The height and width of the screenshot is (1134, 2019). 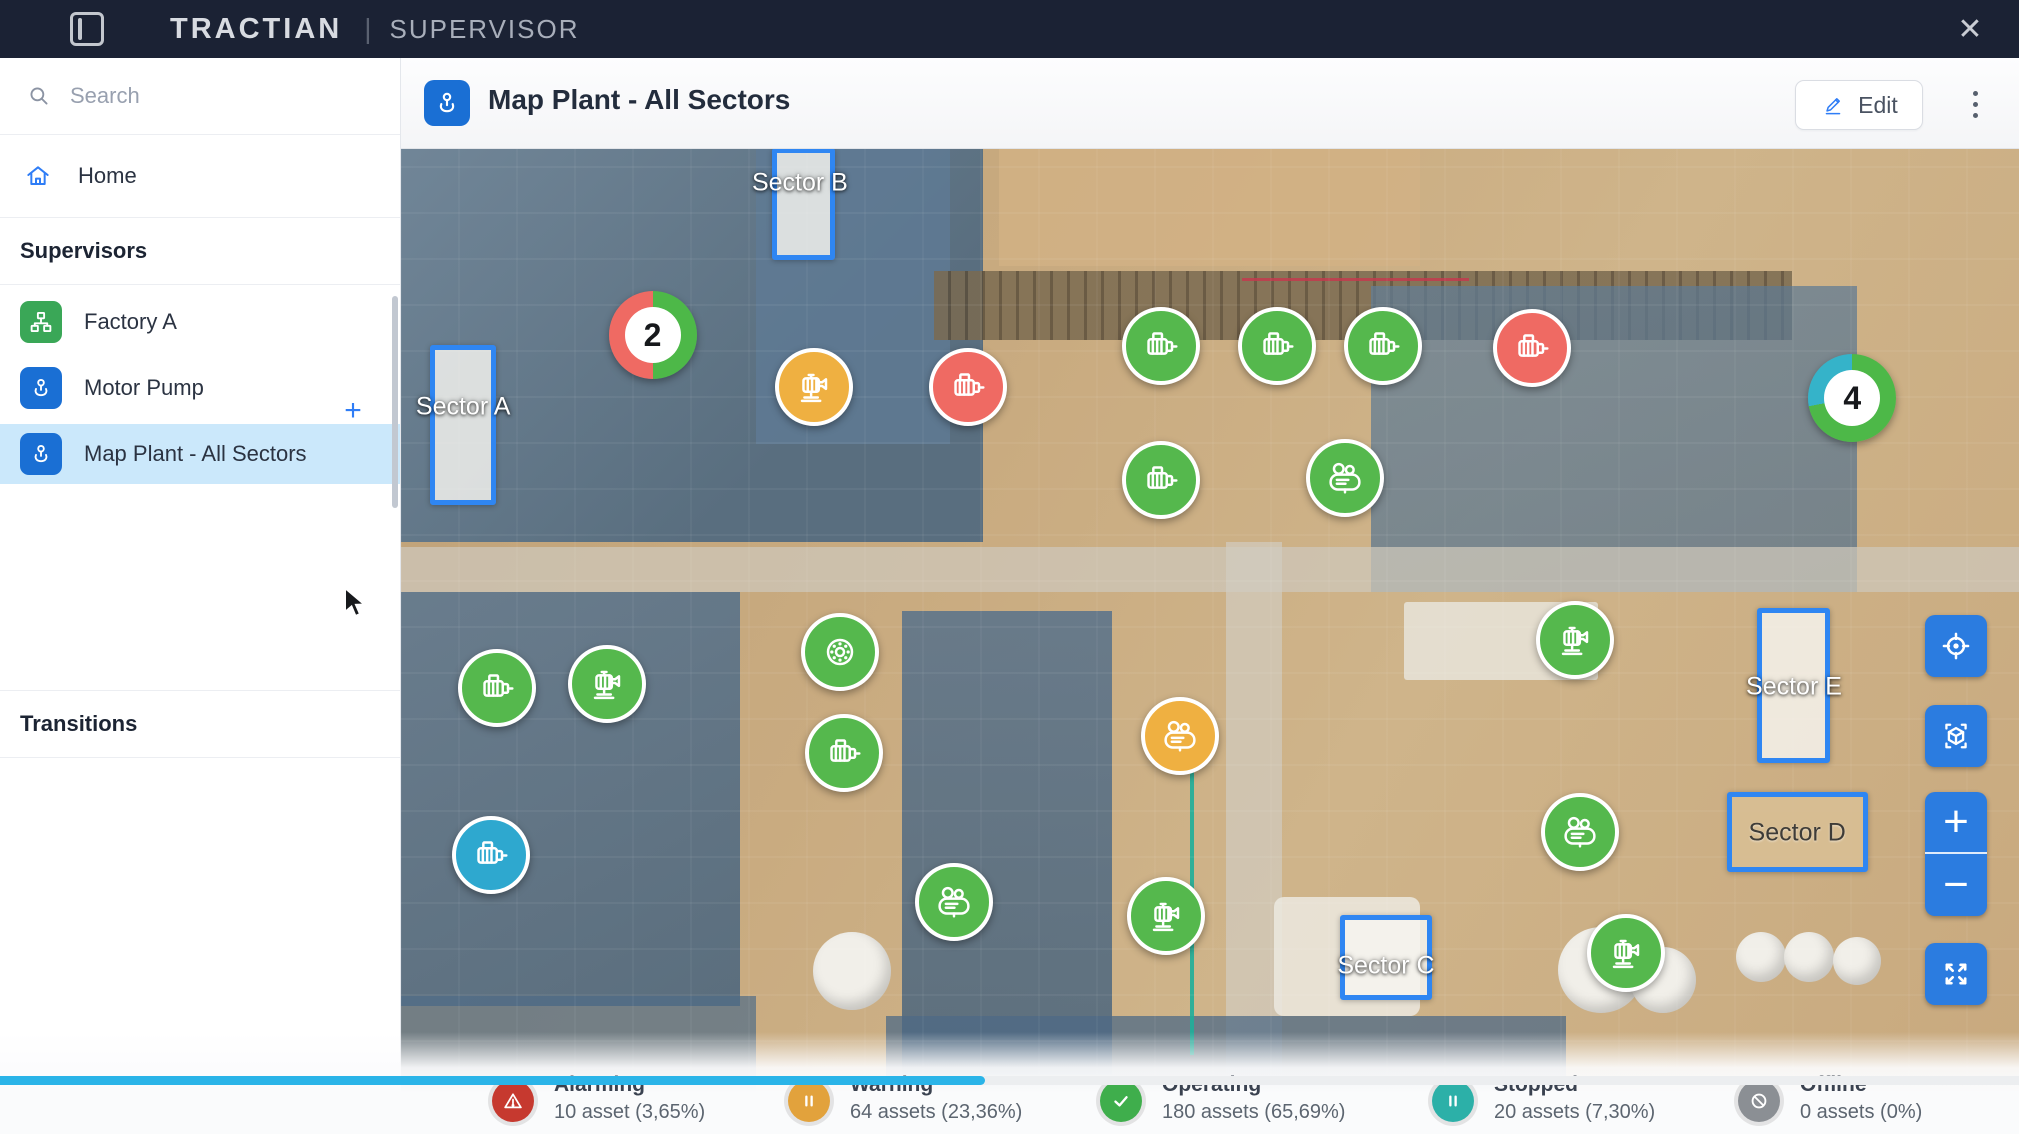 What do you see at coordinates (803, 204) in the screenshot?
I see `sector-rect-sector-b` at bounding box center [803, 204].